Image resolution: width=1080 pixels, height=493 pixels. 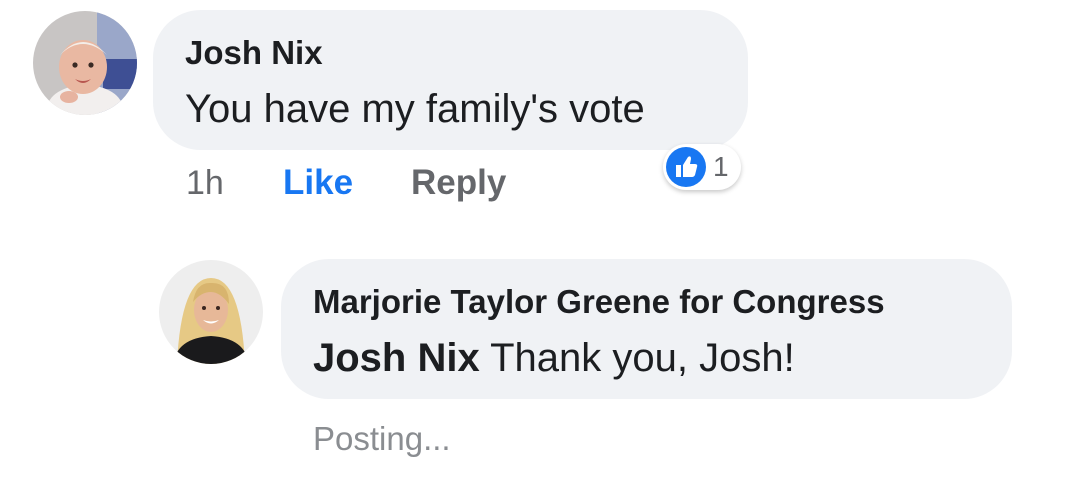 I want to click on comment-timestamp: 1h, so click(x=205, y=183).